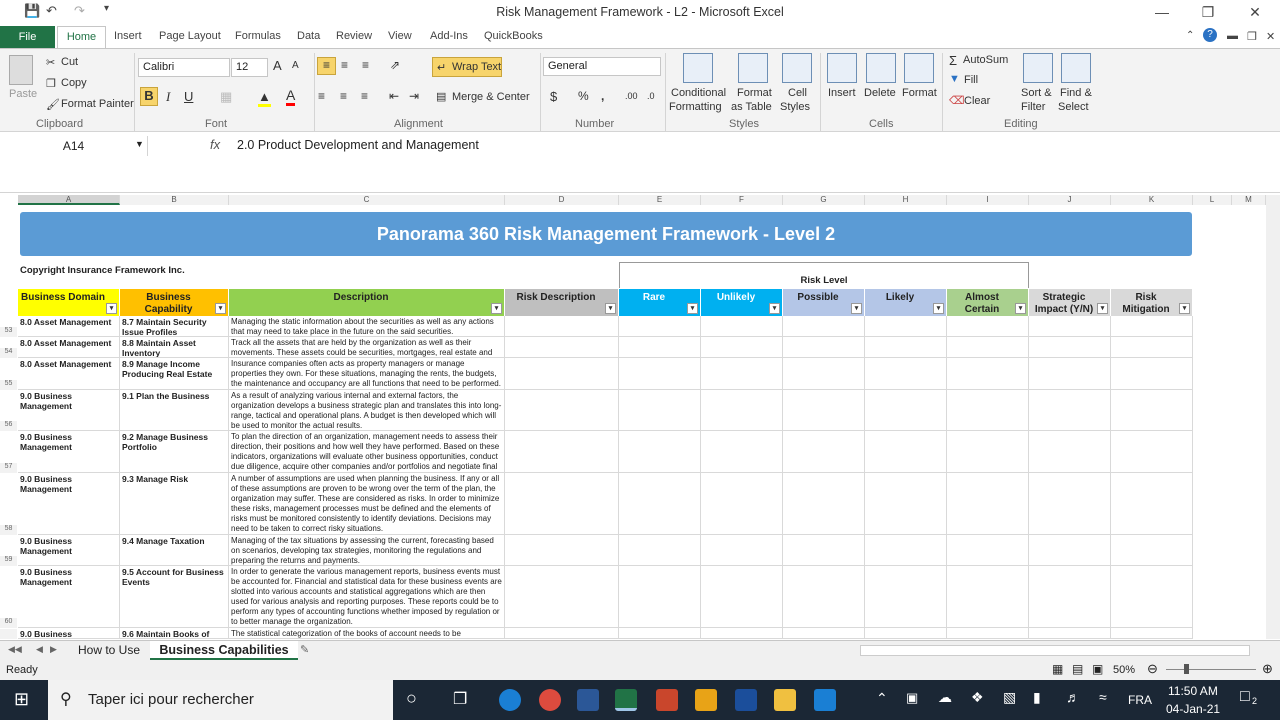 This screenshot has width=1280, height=720. I want to click on format-painter-button: Format Painter, so click(97, 104).